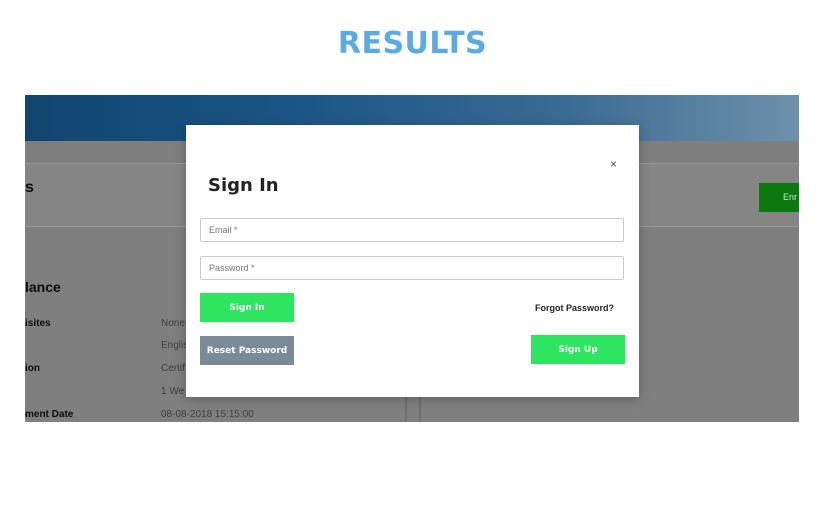  I want to click on forgot-password-link: Forgot Password?, so click(574, 308).